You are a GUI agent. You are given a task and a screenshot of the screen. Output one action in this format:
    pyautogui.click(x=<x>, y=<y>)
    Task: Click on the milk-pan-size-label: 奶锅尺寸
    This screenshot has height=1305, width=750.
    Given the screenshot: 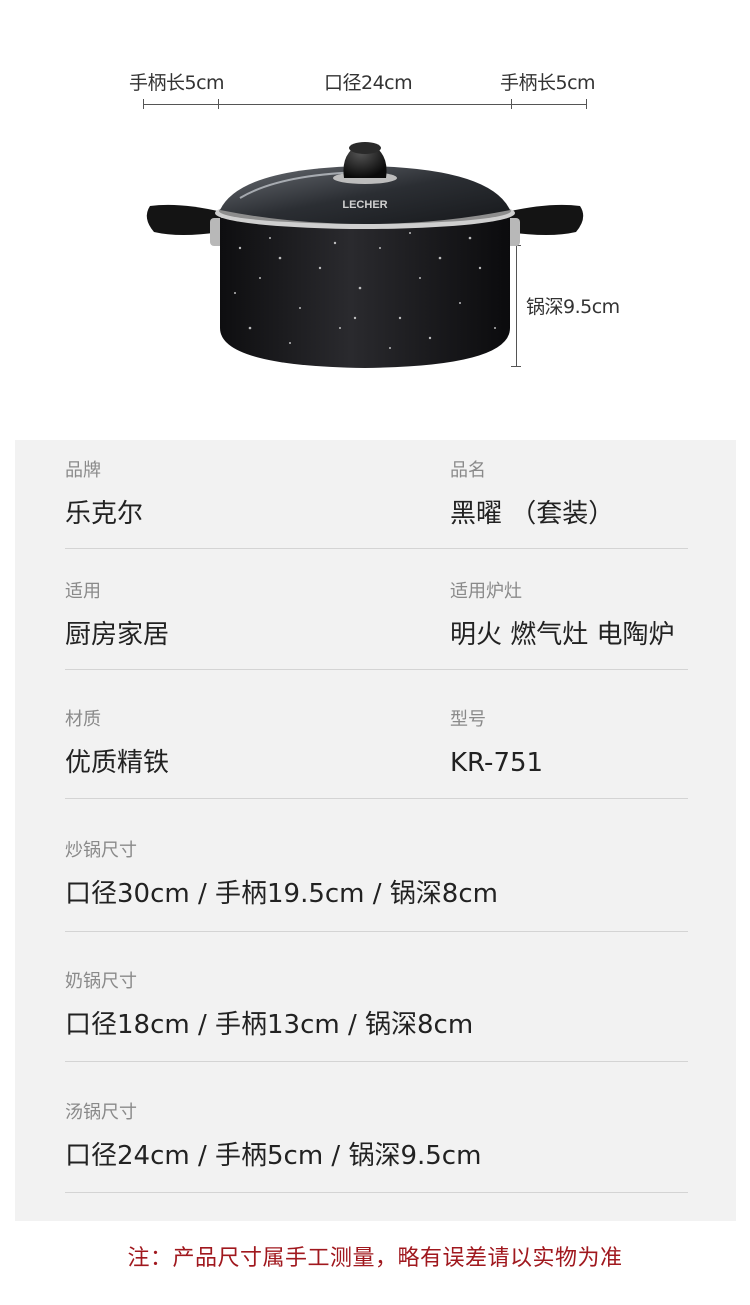 What is the action you would take?
    pyautogui.click(x=101, y=981)
    